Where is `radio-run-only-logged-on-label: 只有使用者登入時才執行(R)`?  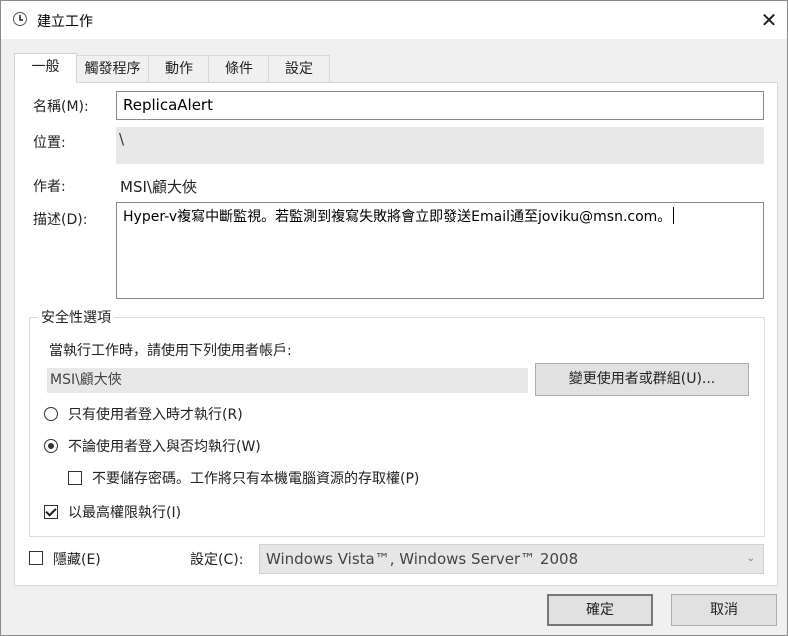
radio-run-only-logged-on-label: 只有使用者登入時才執行(R) is located at coordinates (155, 415).